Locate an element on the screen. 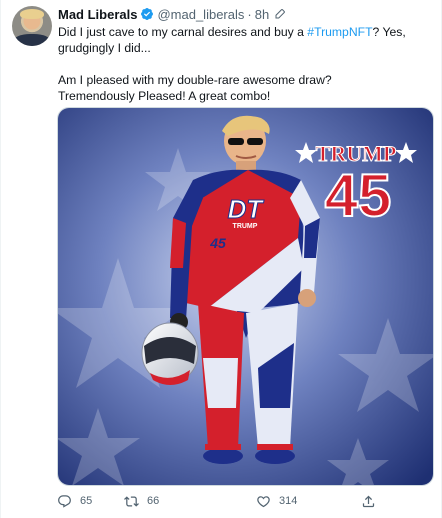 This screenshot has height=518, width=442. tweet-time: 8h is located at coordinates (262, 14).